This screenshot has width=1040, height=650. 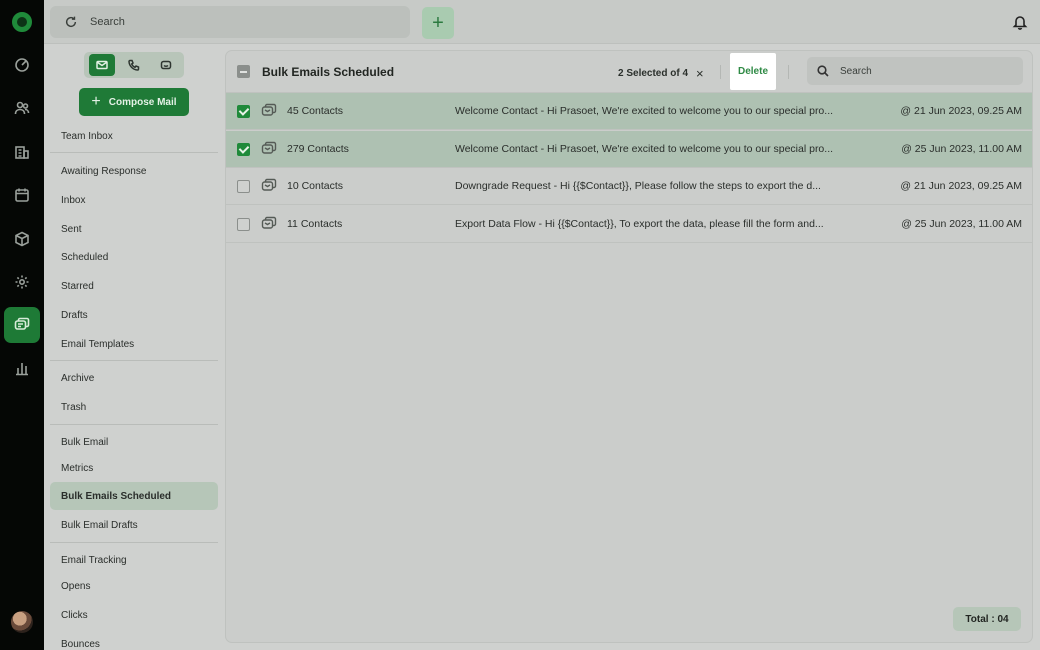 I want to click on compose-mail-label: Compose Mail, so click(x=142, y=102).